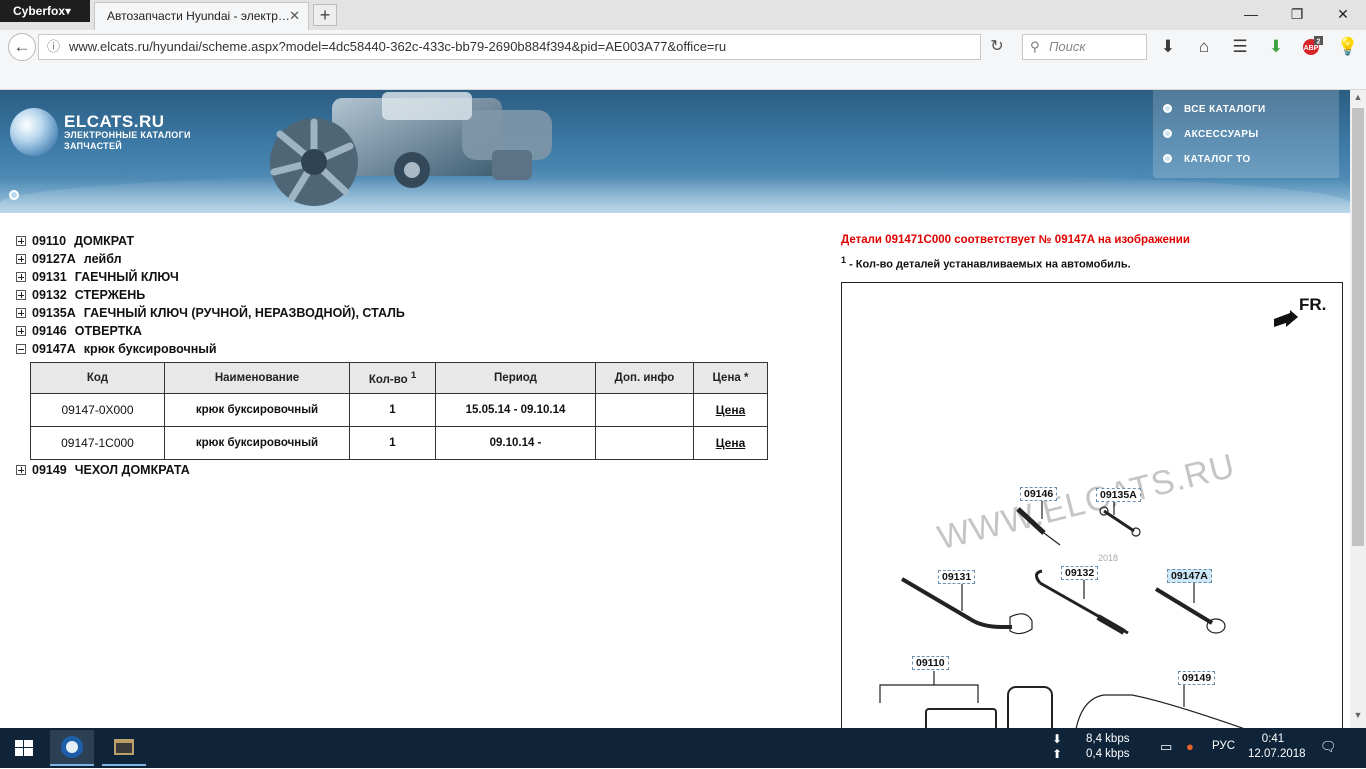 The image size is (1366, 769). What do you see at coordinates (930, 663) in the screenshot?
I see `label-09110: 09110` at bounding box center [930, 663].